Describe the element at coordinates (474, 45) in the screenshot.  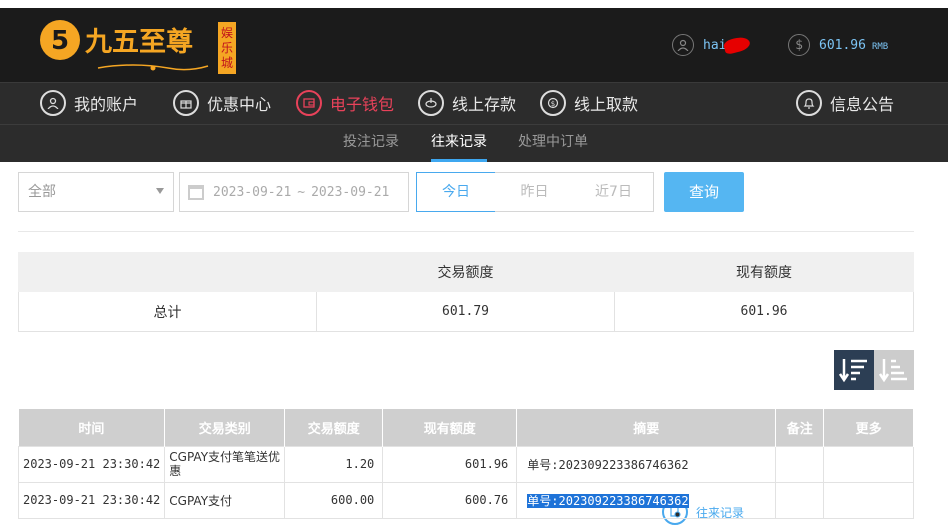
I see `site-header: 5 九五至尊 娱 乐 城 hai $ 601.96 RMB` at that location.